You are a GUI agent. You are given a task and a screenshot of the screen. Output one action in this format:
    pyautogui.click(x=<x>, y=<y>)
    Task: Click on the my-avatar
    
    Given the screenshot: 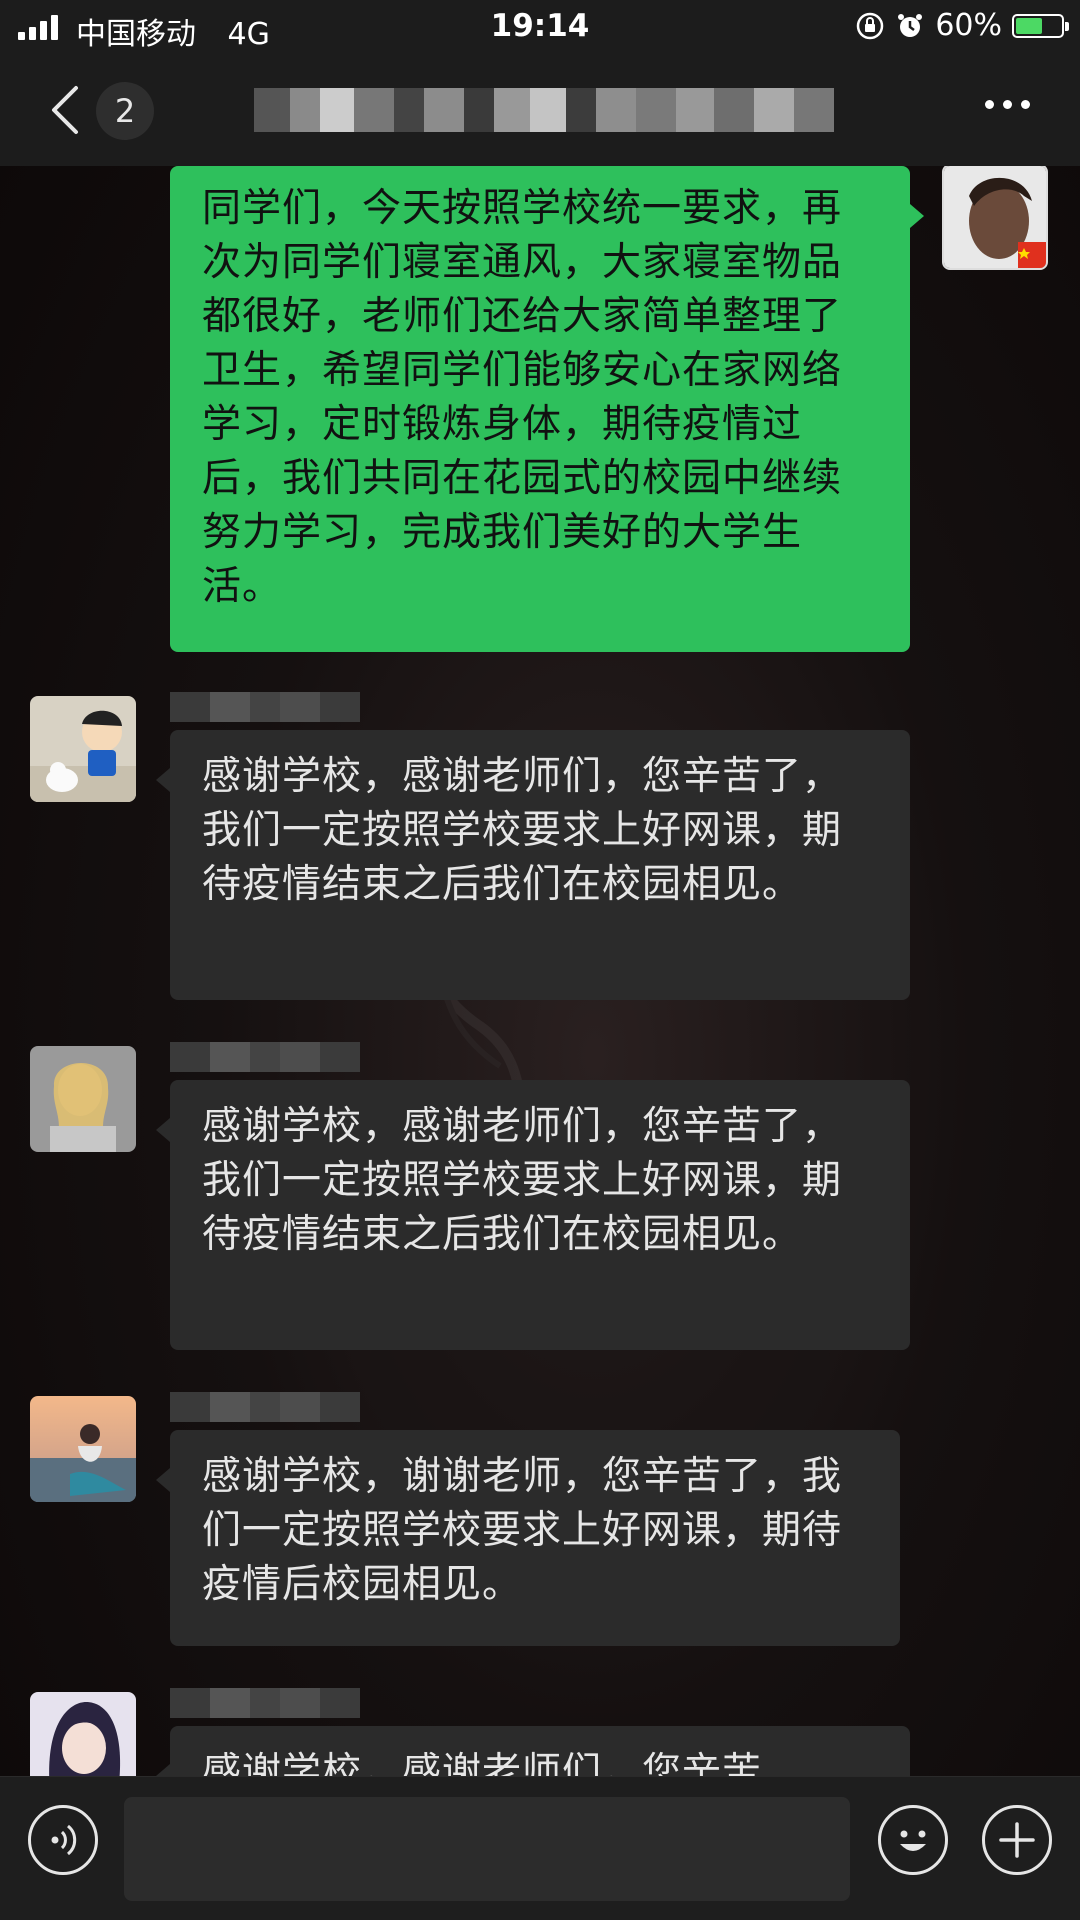 What is the action you would take?
    pyautogui.click(x=995, y=218)
    